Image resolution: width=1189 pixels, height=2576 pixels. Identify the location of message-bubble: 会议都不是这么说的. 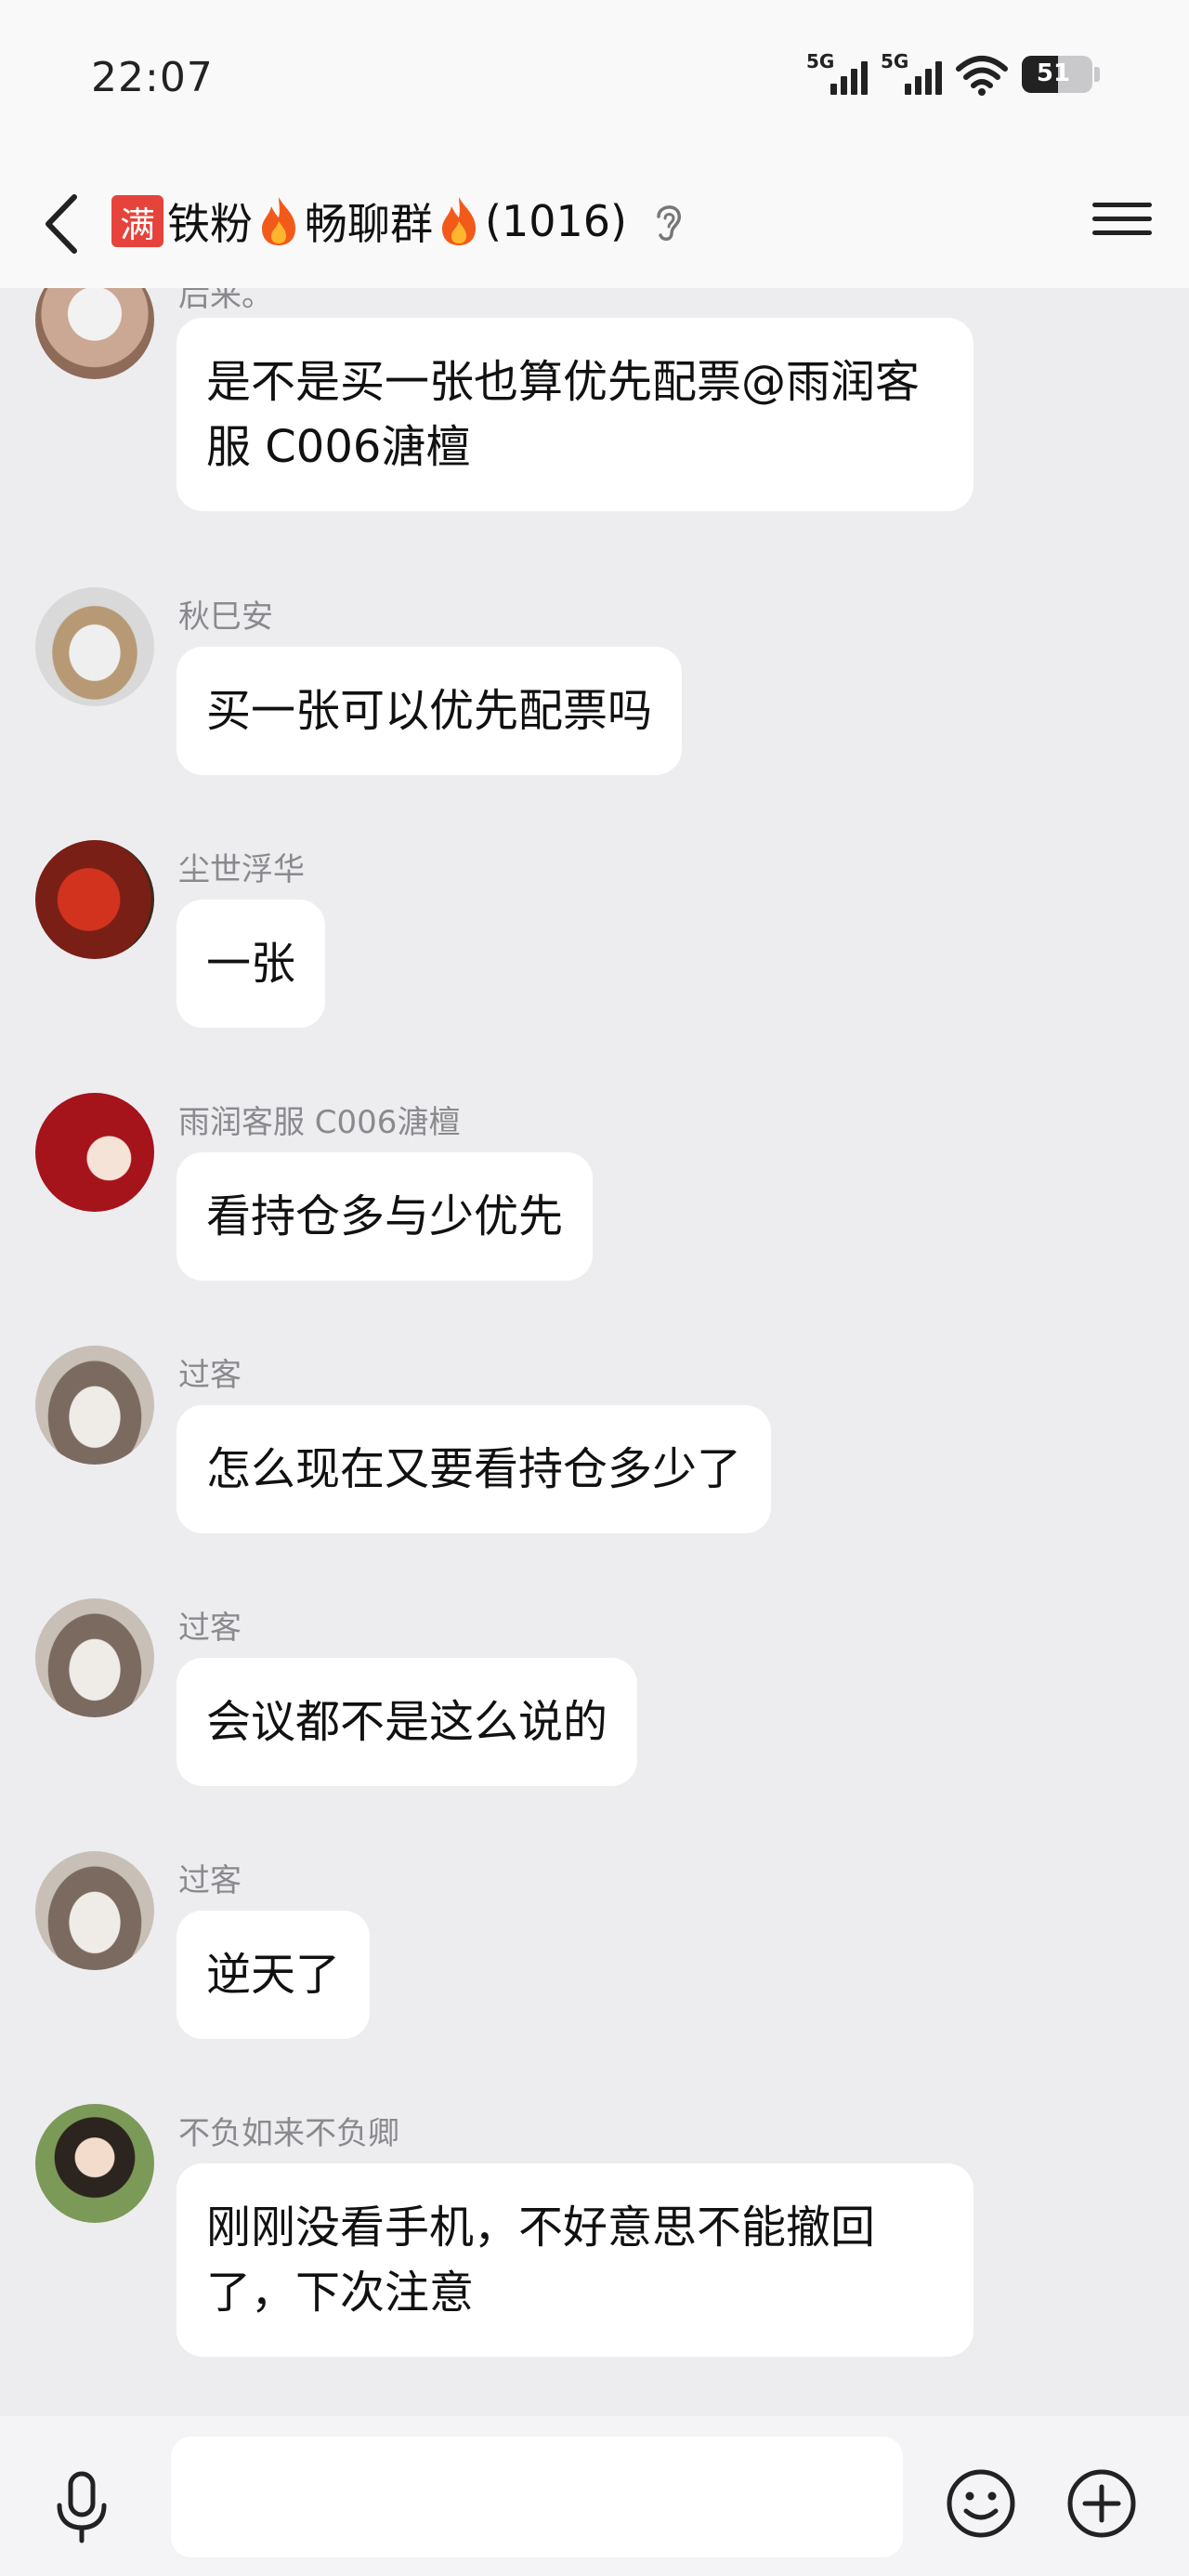
(407, 1722).